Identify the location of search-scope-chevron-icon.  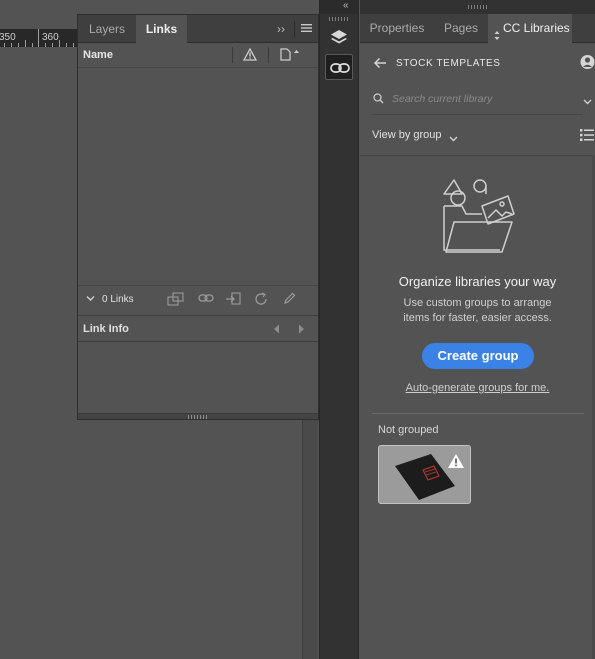
(587, 102).